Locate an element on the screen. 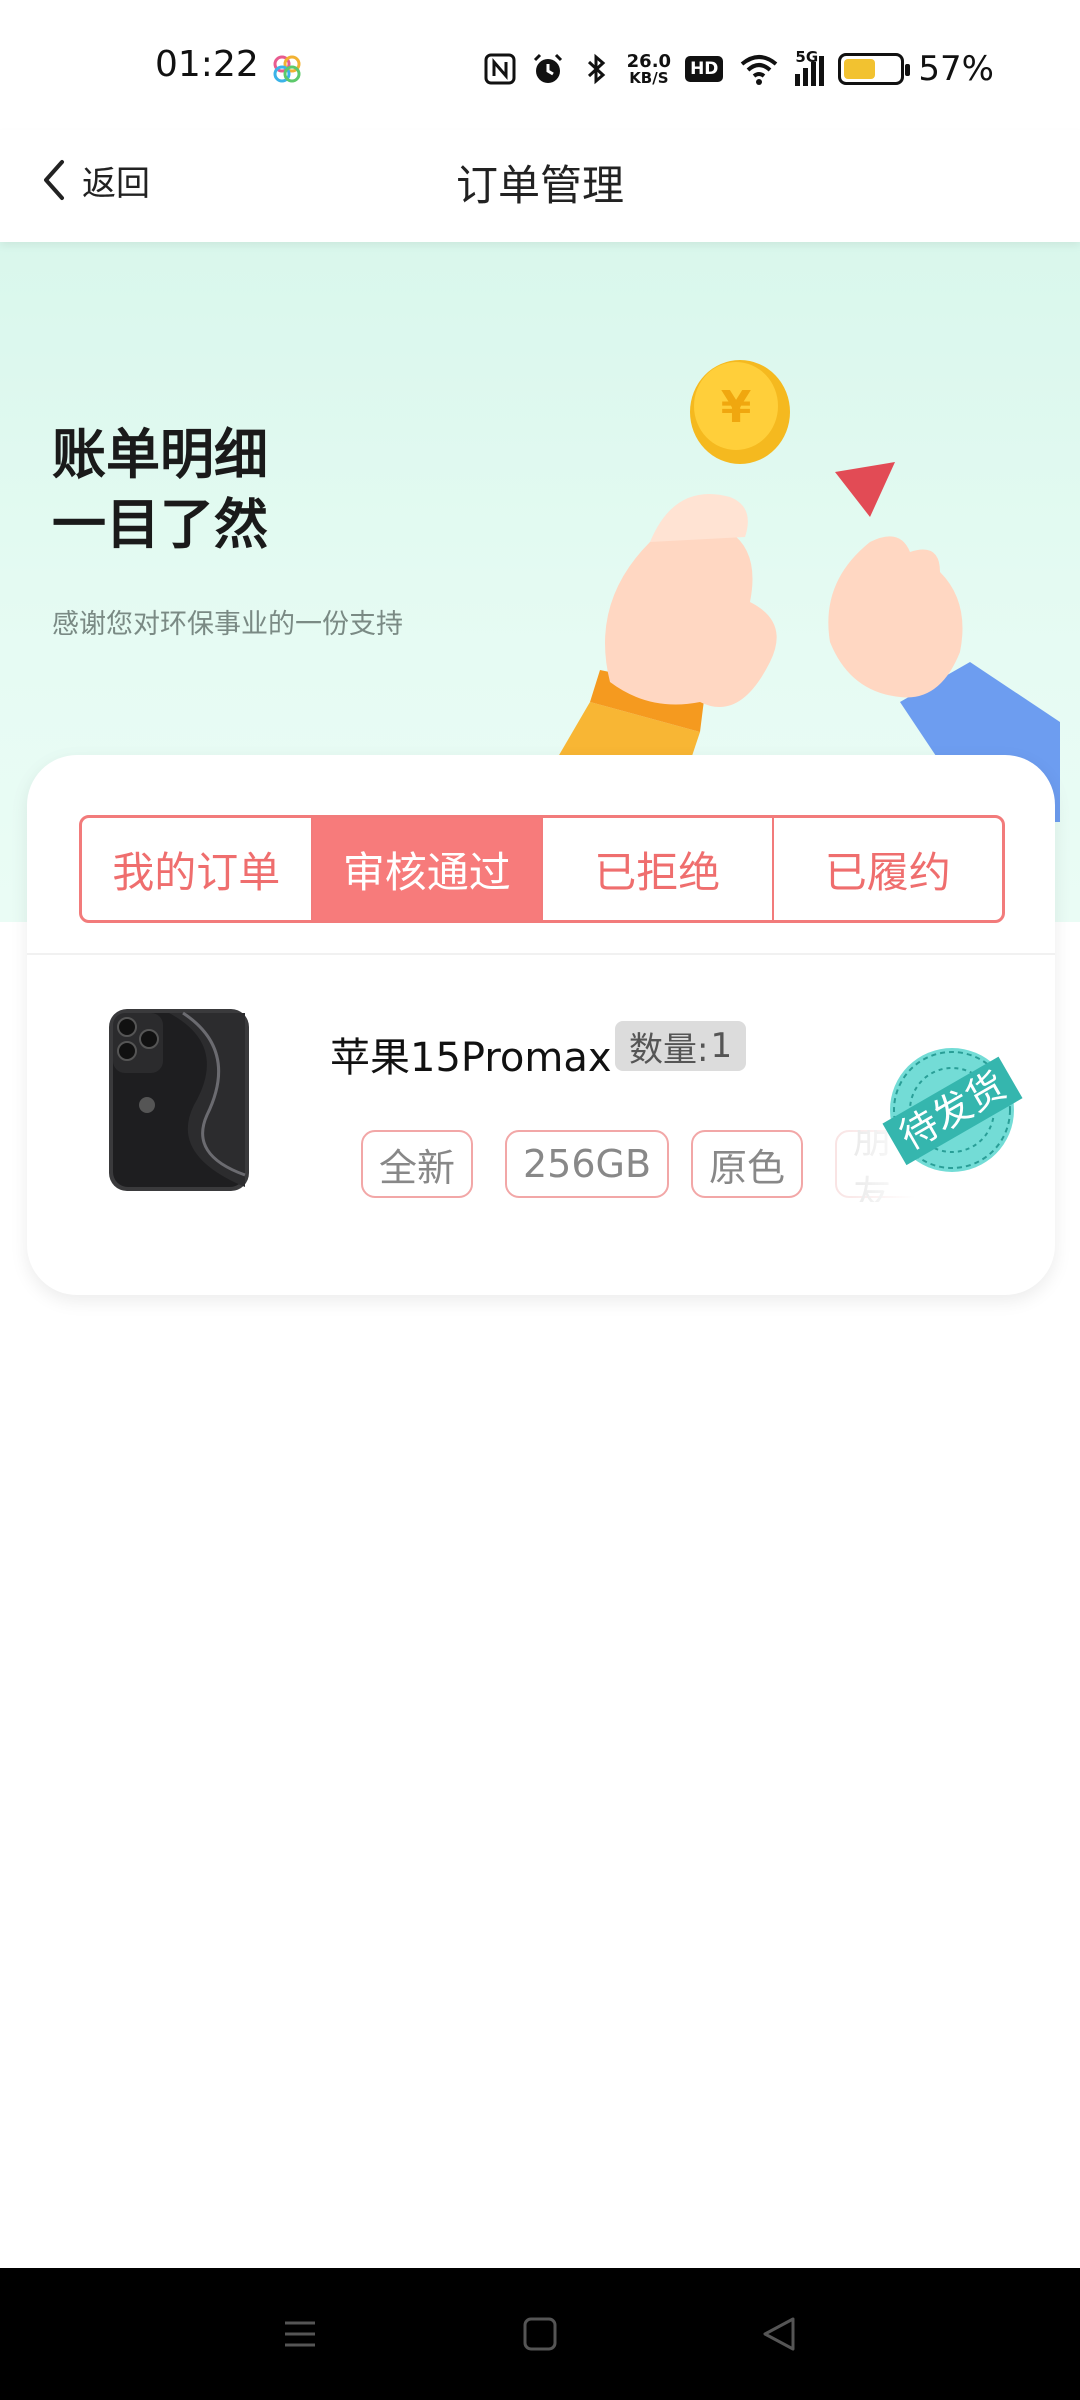 The width and height of the screenshot is (1080, 2400). heart-piece-icon is located at coordinates (865, 489).